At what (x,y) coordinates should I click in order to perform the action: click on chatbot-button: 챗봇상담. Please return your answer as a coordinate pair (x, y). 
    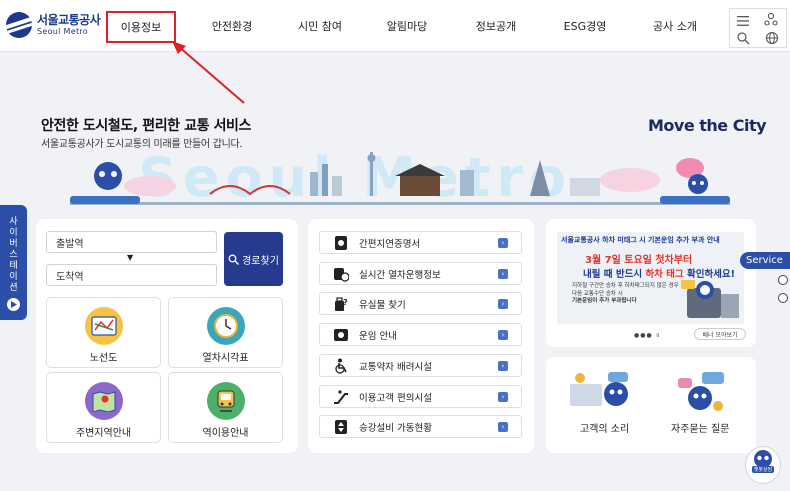
    Looking at the image, I should click on (763, 465).